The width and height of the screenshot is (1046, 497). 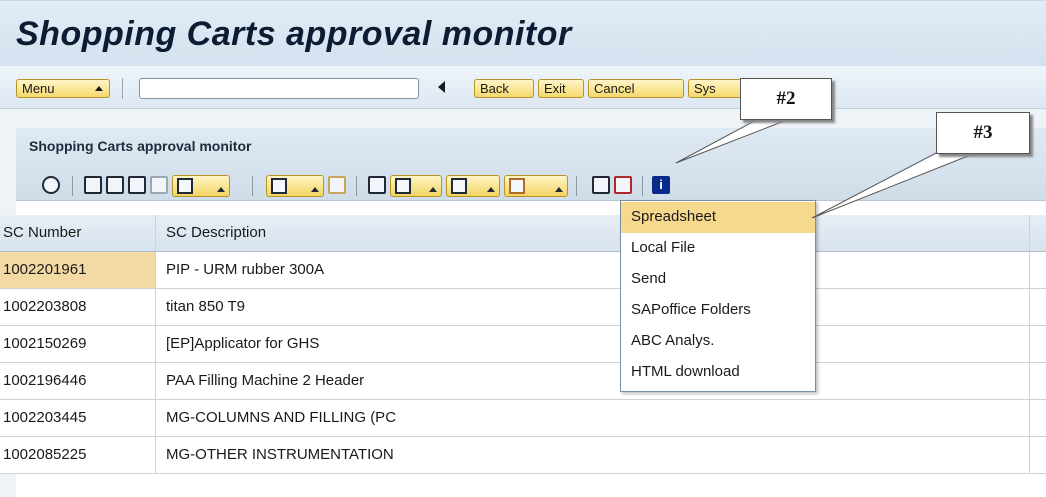 I want to click on sc-number-cell: 1002085225, so click(x=78, y=455).